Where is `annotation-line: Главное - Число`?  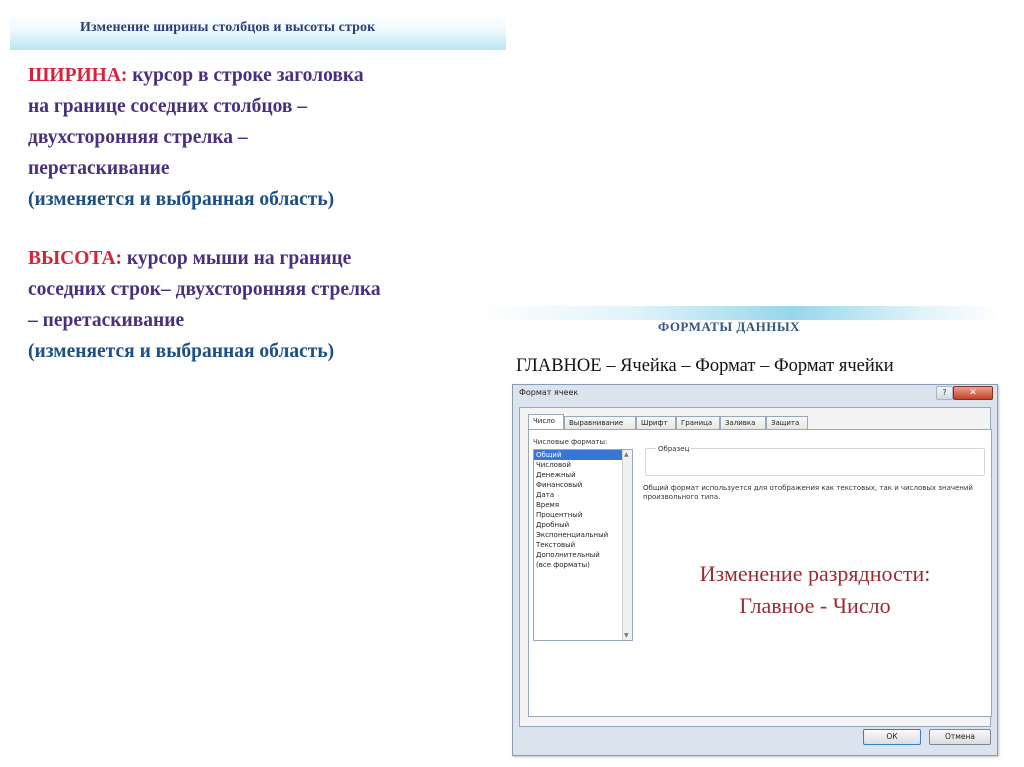 annotation-line: Главное - Число is located at coordinates (815, 605).